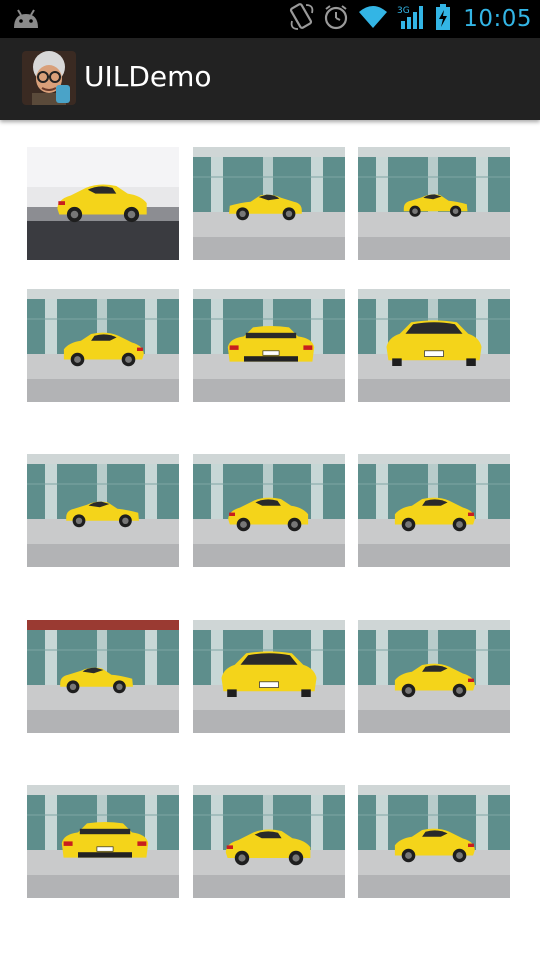 Image resolution: width=540 pixels, height=960 pixels. I want to click on signal-icon: 3G, so click(412, 19).